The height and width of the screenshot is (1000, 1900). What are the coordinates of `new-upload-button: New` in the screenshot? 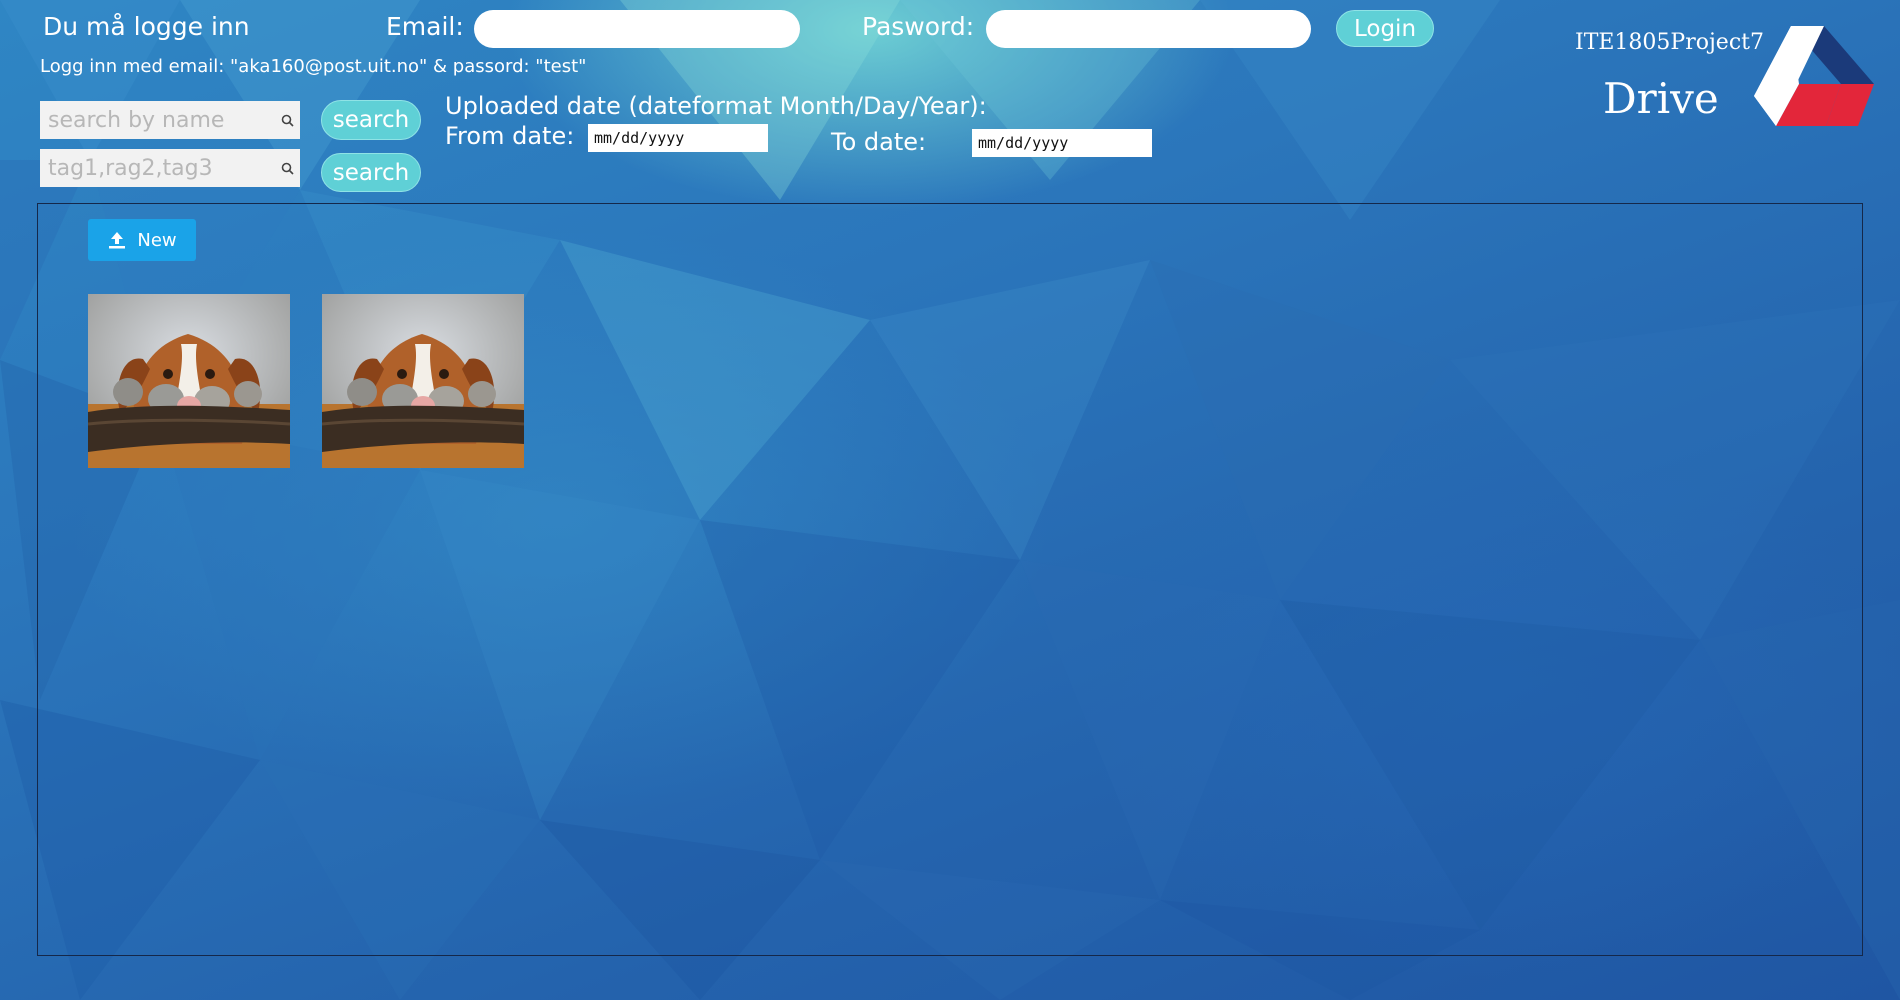 It's located at (142, 240).